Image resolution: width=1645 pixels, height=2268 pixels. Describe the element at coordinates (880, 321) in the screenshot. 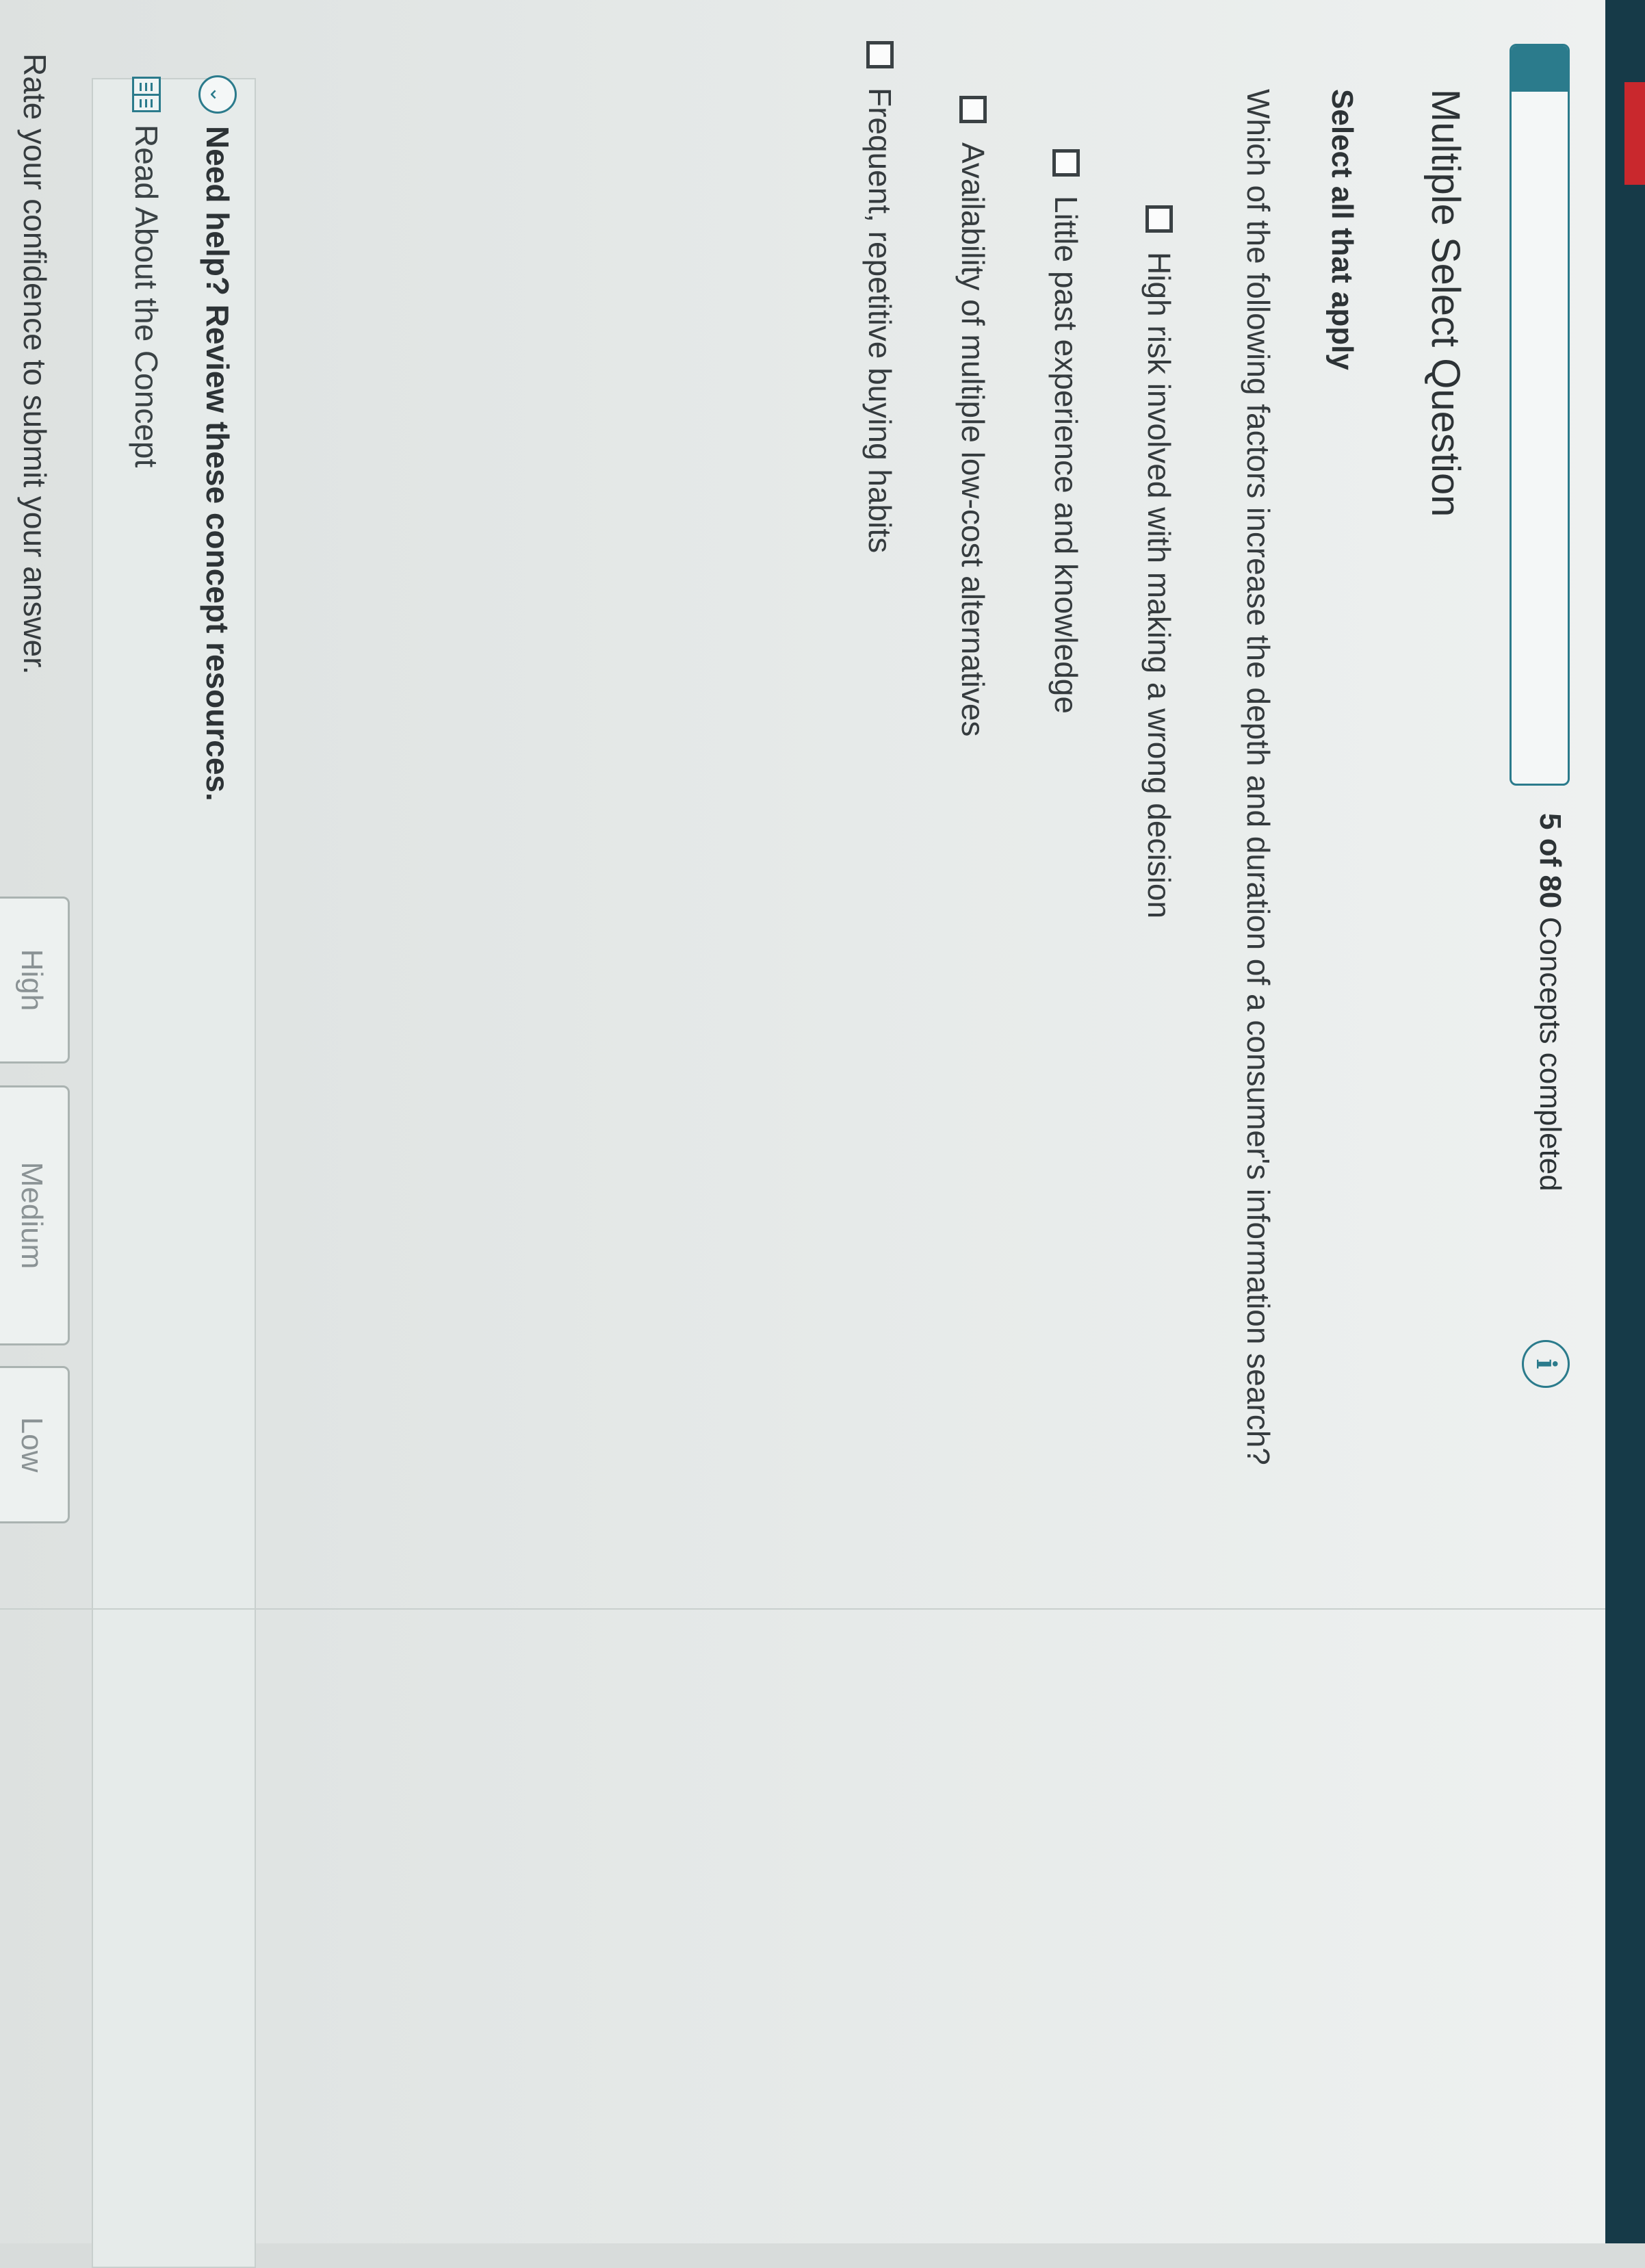

I see `option-4-label: Frequent, repetitive buying habits` at that location.